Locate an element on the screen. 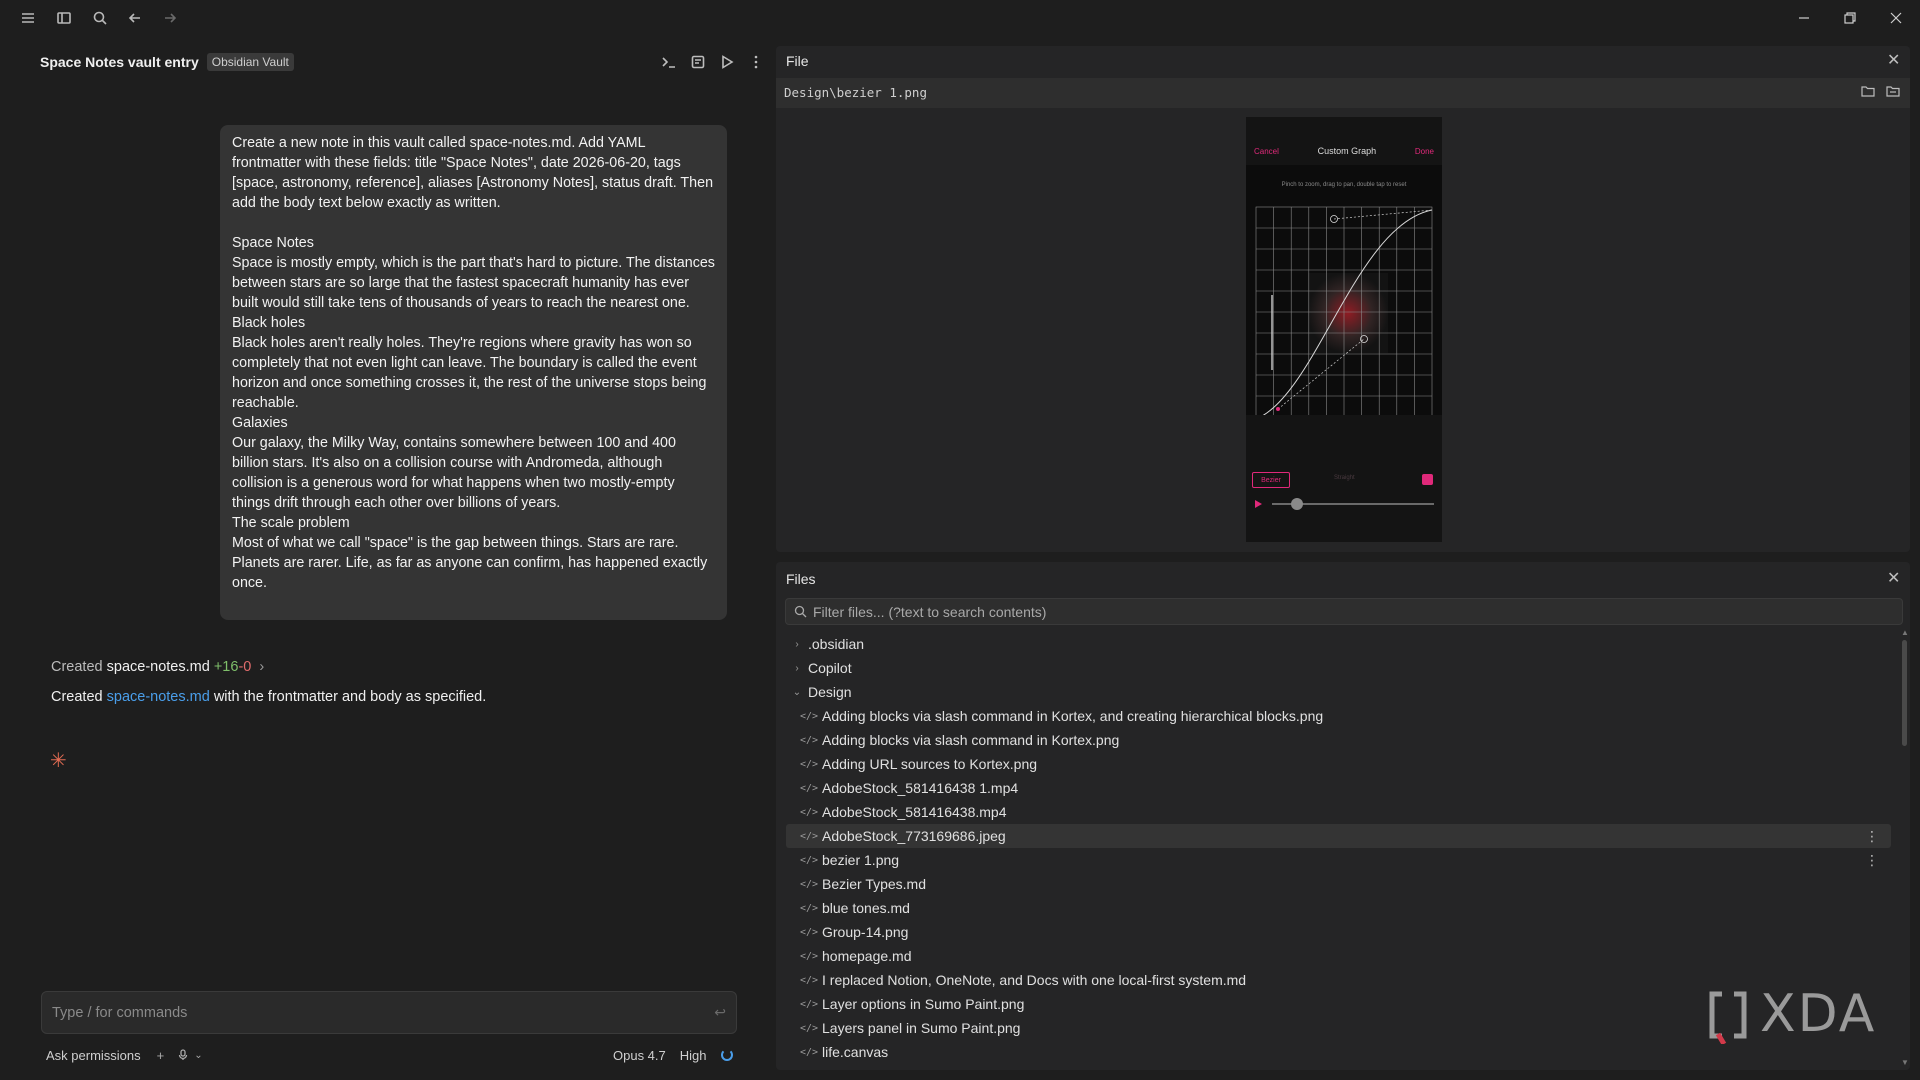 Image resolution: width=1920 pixels, height=1080 pixels. terminal-icon is located at coordinates (668, 62).